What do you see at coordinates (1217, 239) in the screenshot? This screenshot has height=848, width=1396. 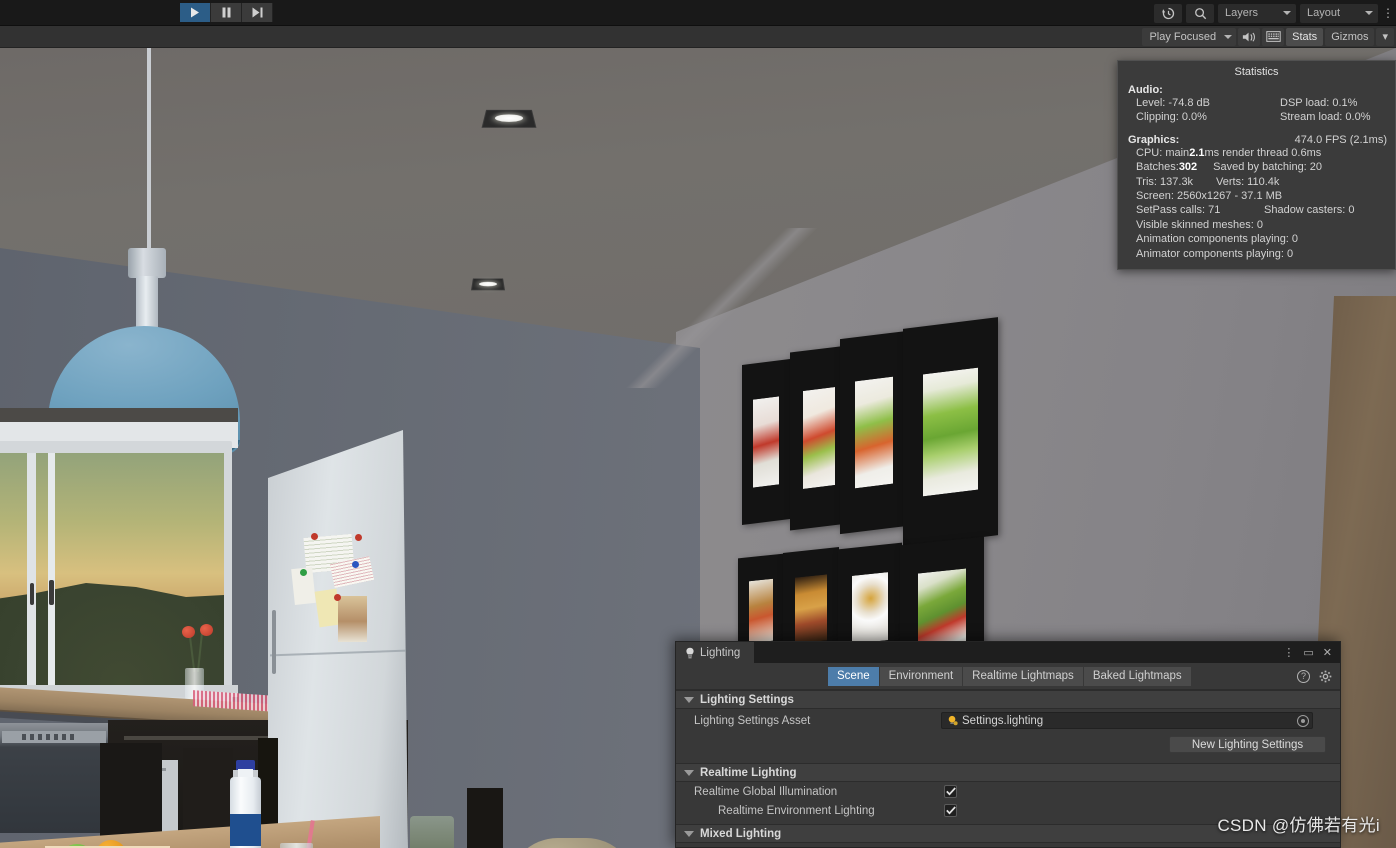 I see `animation-components-value: Animation components playing: 0` at bounding box center [1217, 239].